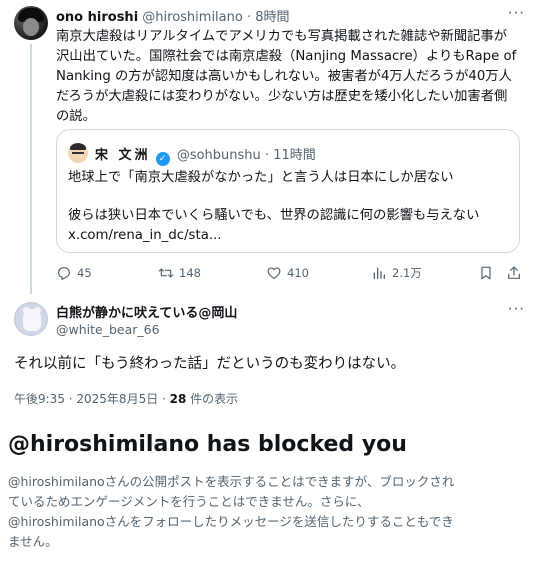 Image resolution: width=543 pixels, height=575 pixels. I want to click on quote-author-handle: @sohbunshu, so click(218, 155).